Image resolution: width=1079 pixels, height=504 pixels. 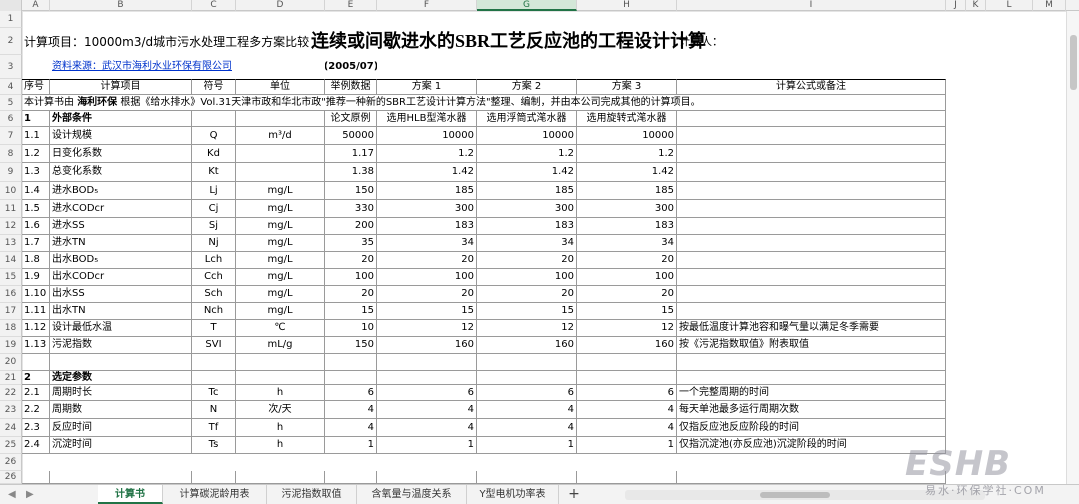 I want to click on symbol-cell: Cch, so click(x=214, y=277).